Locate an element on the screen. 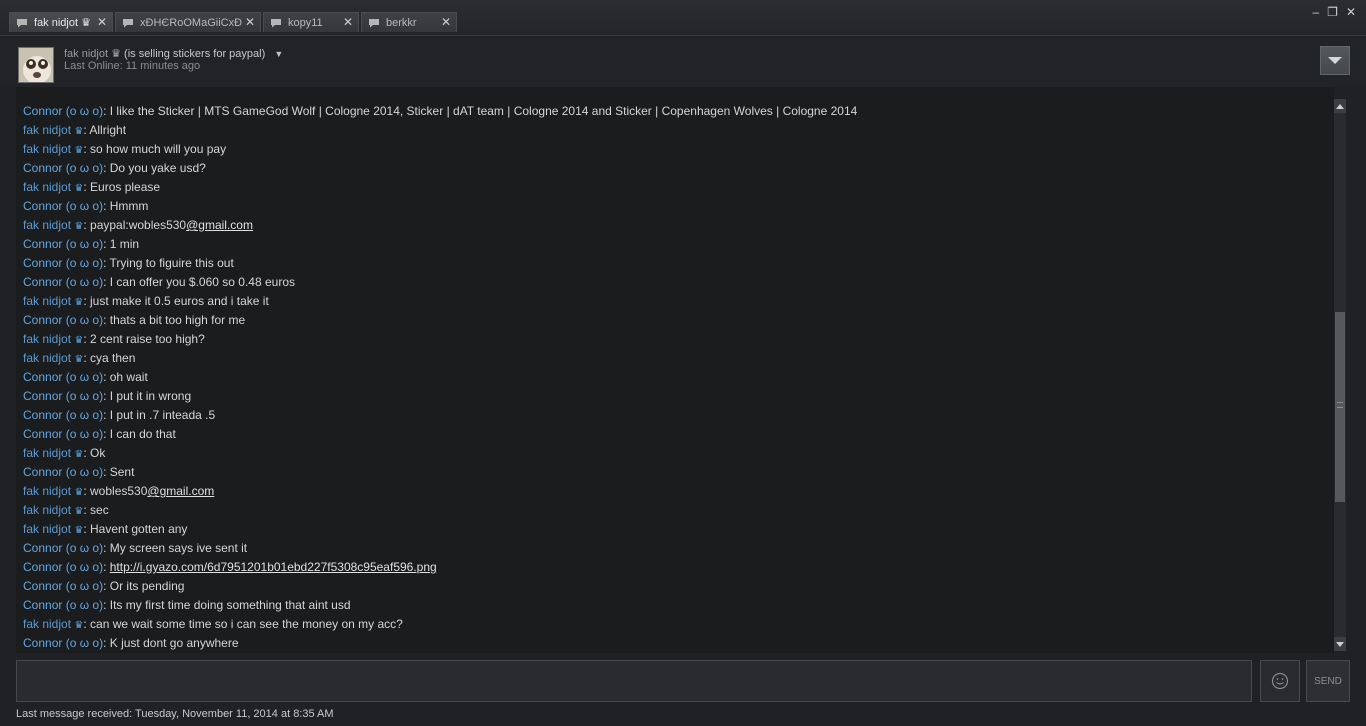 This screenshot has height=726, width=1366. chat-message: fak nidjot ♛: 2 cent raise too high? is located at coordinates (114, 339).